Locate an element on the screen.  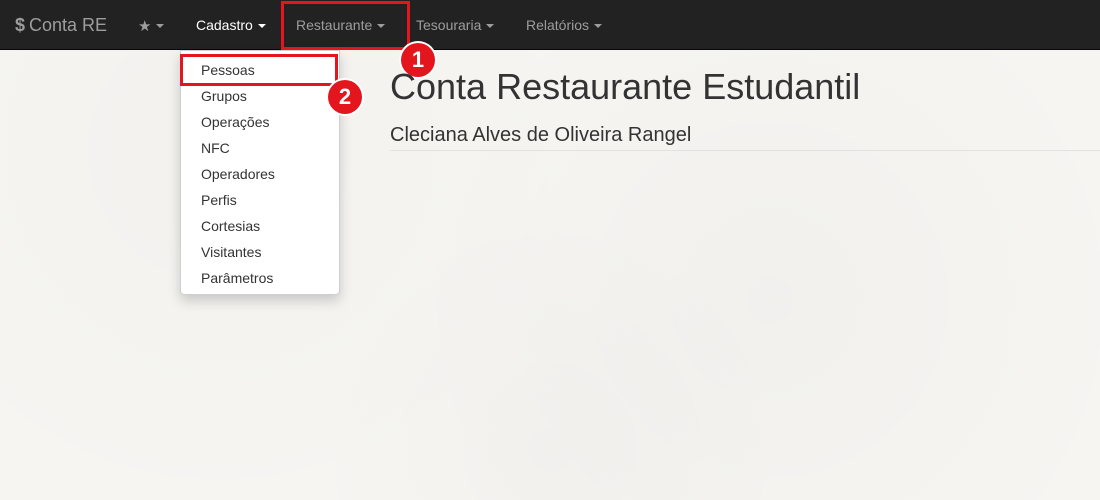
nav-relatorios-menu: Relatórios is located at coordinates (564, 25).